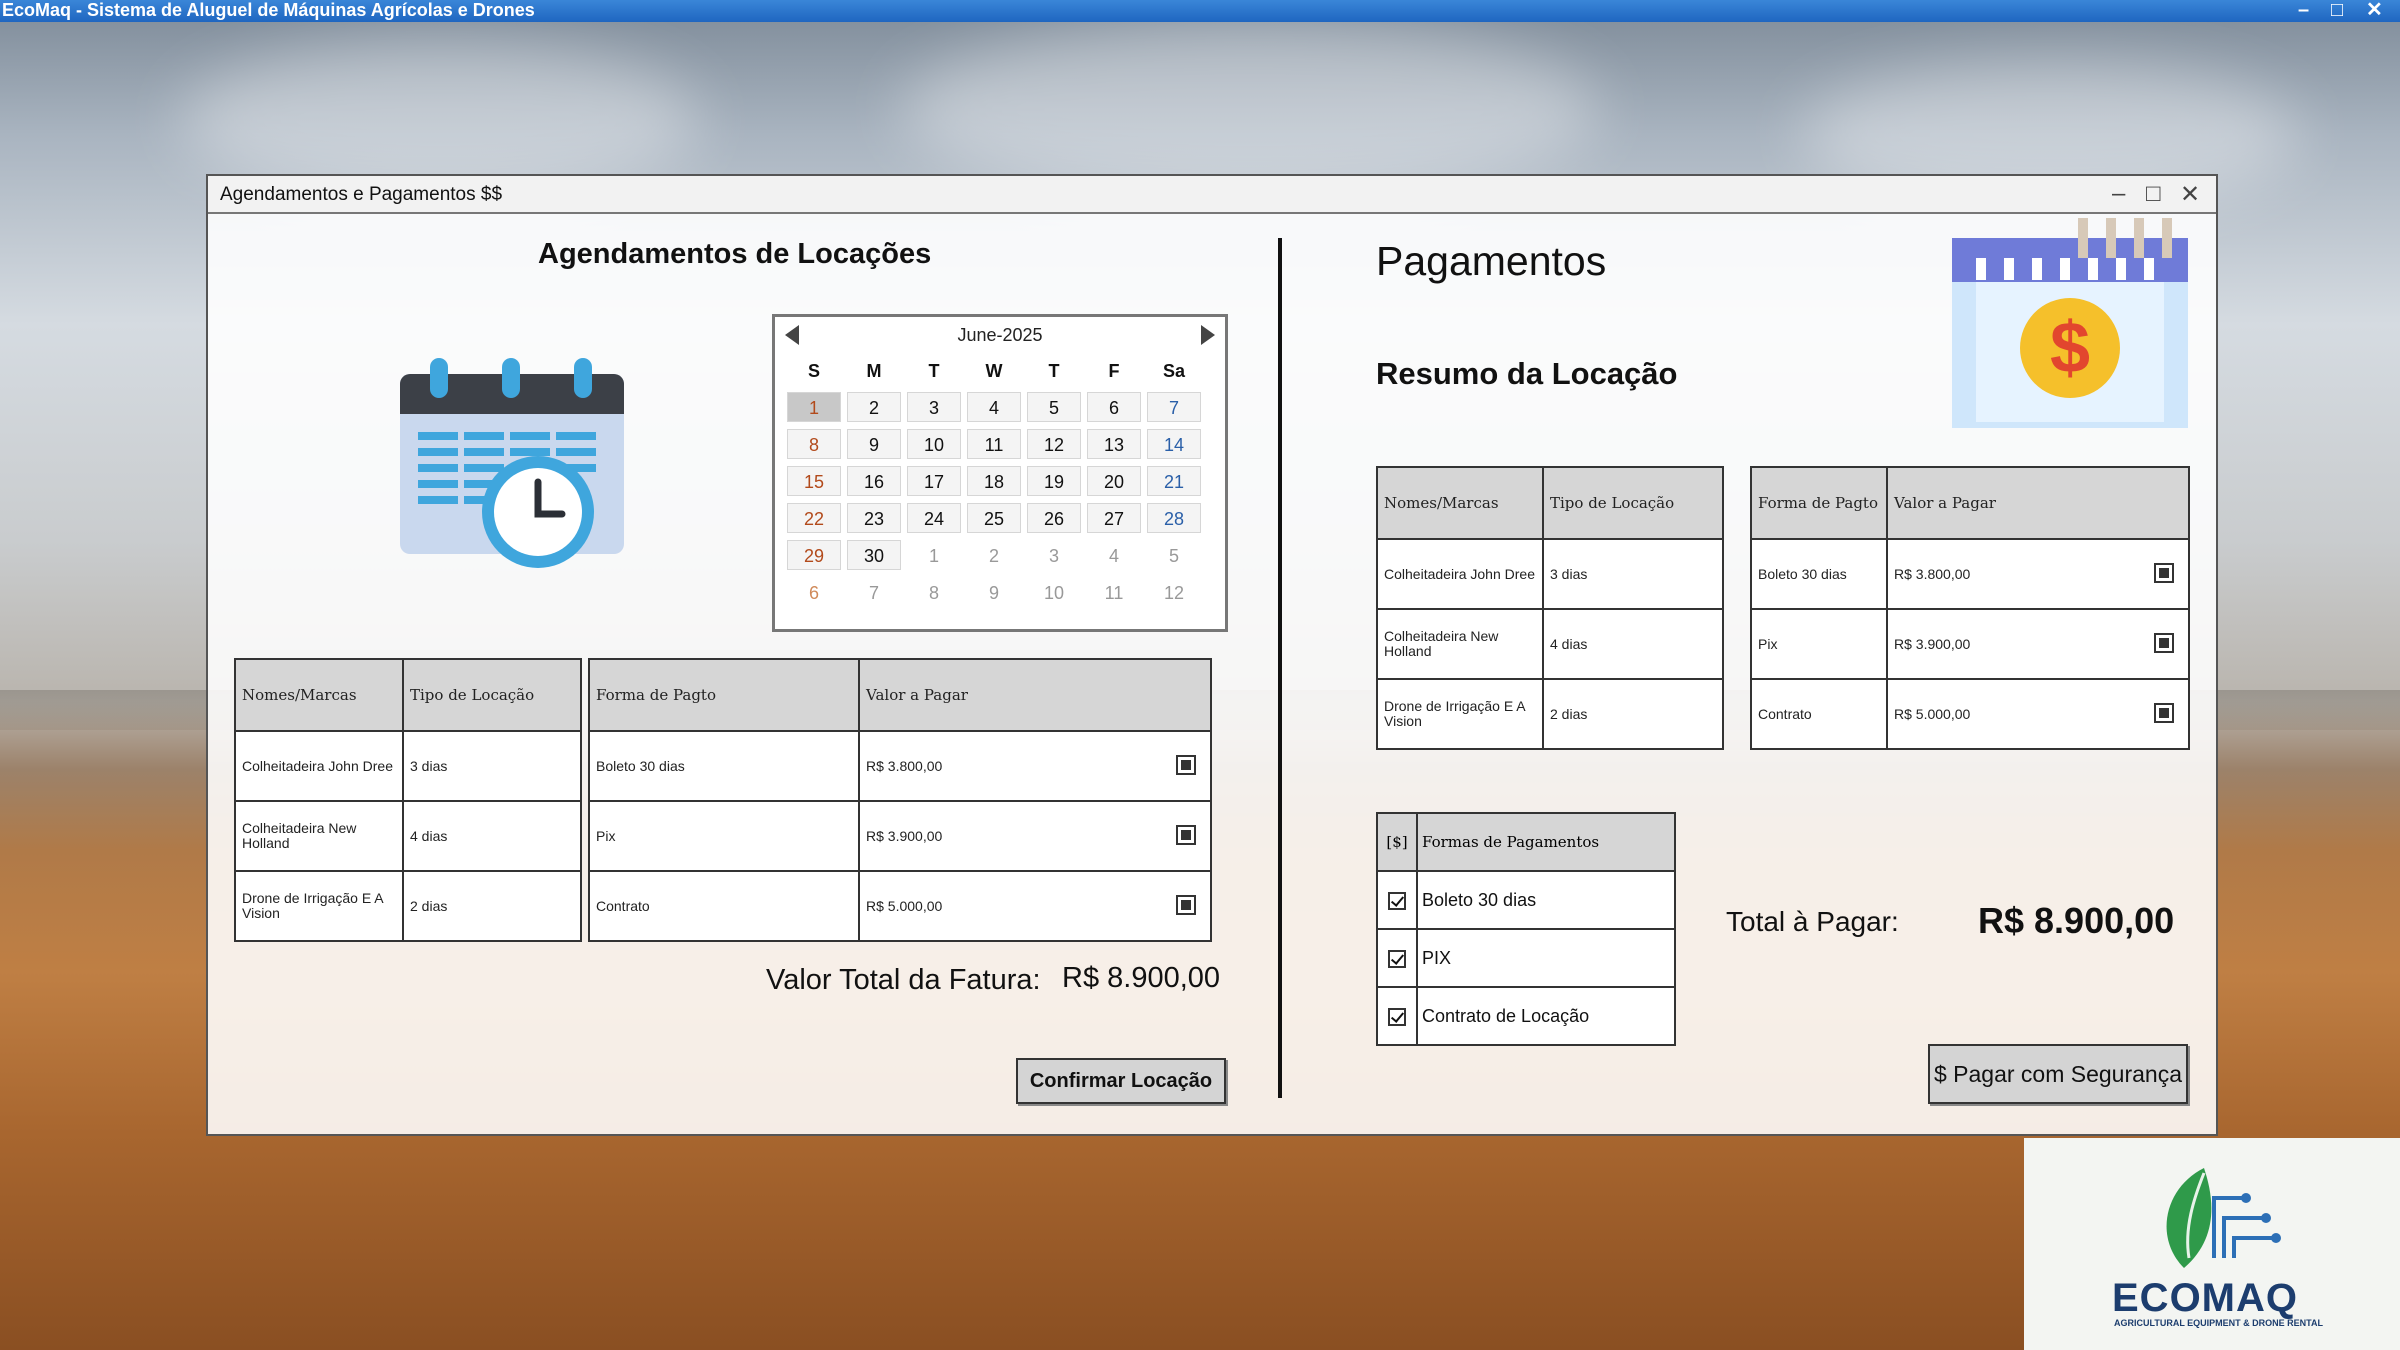 The width and height of the screenshot is (2400, 1350). I want to click on amount-value: R$ 5.000,00, so click(904, 905).